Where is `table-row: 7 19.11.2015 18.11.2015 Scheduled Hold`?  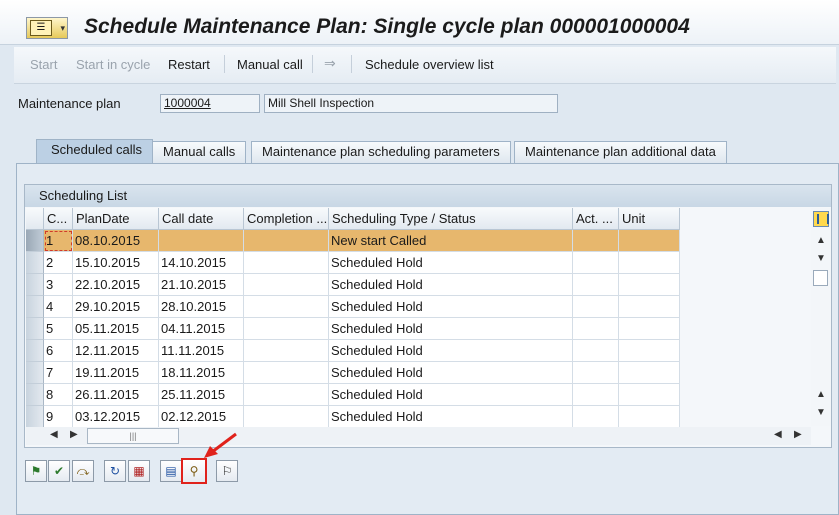
table-row: 7 19.11.2015 18.11.2015 Scheduled Hold is located at coordinates (353, 373).